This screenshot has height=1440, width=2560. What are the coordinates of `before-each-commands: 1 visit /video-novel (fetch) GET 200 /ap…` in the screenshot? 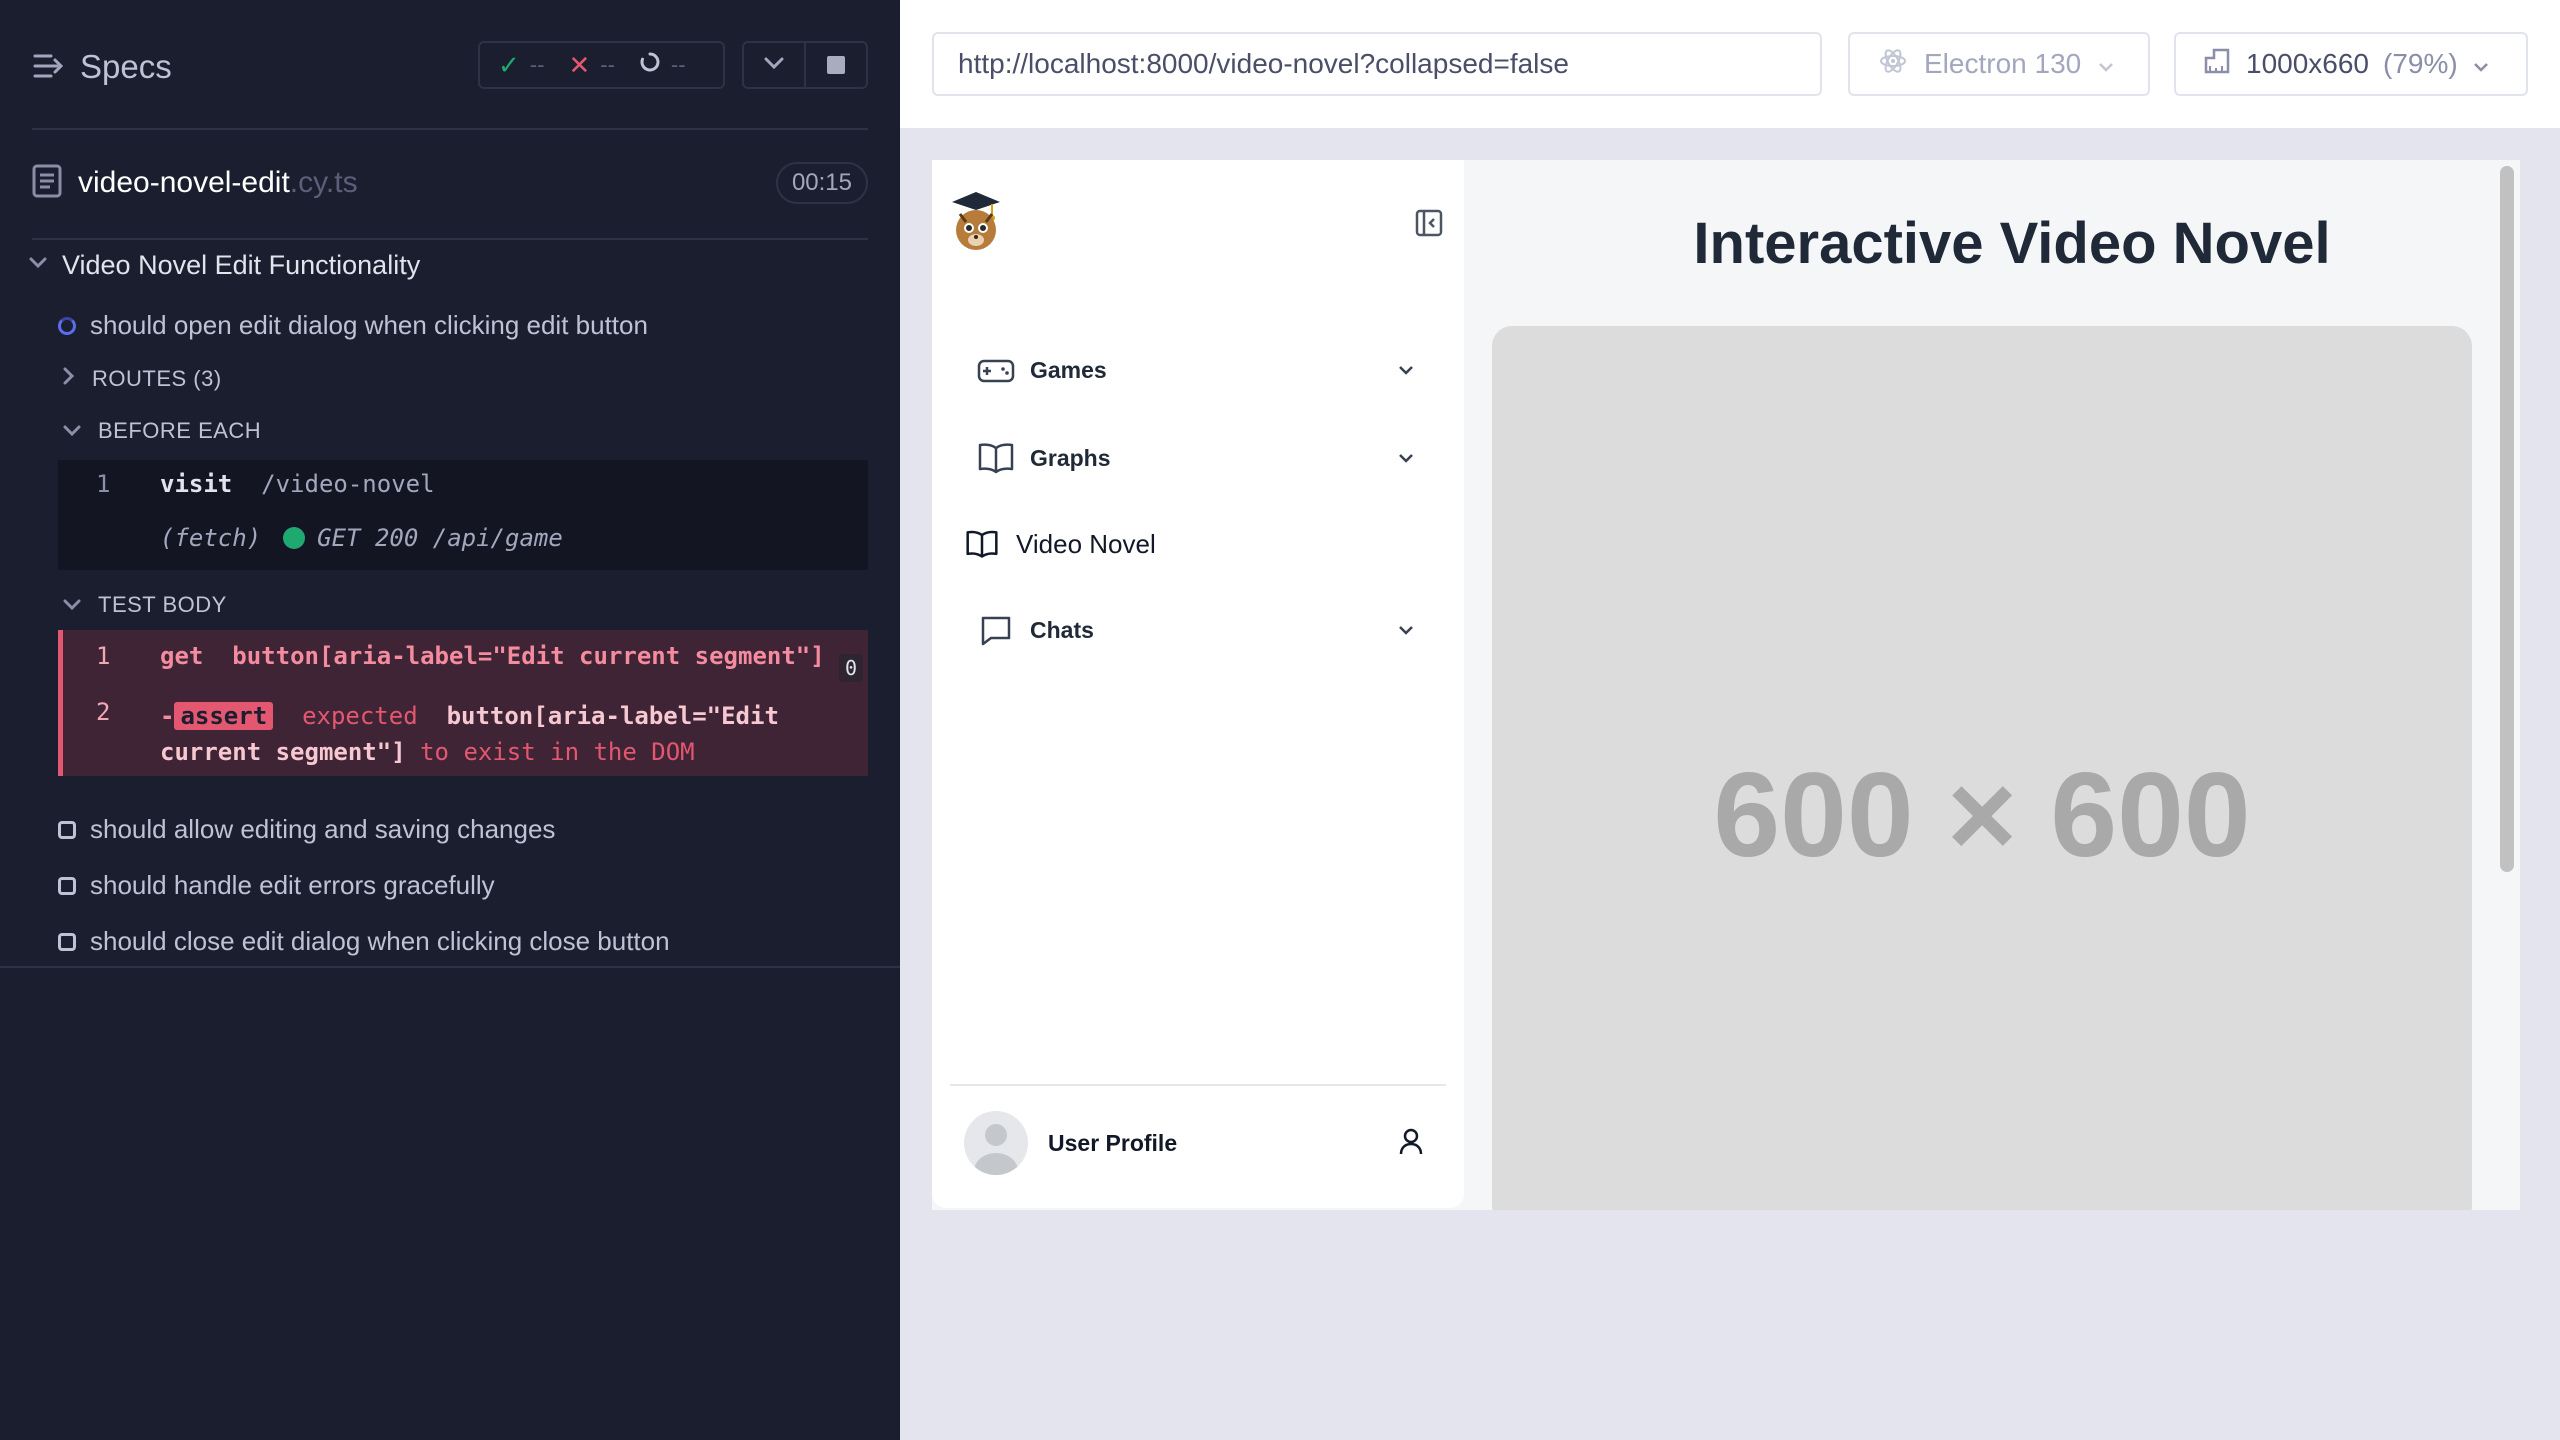 It's located at (463, 515).